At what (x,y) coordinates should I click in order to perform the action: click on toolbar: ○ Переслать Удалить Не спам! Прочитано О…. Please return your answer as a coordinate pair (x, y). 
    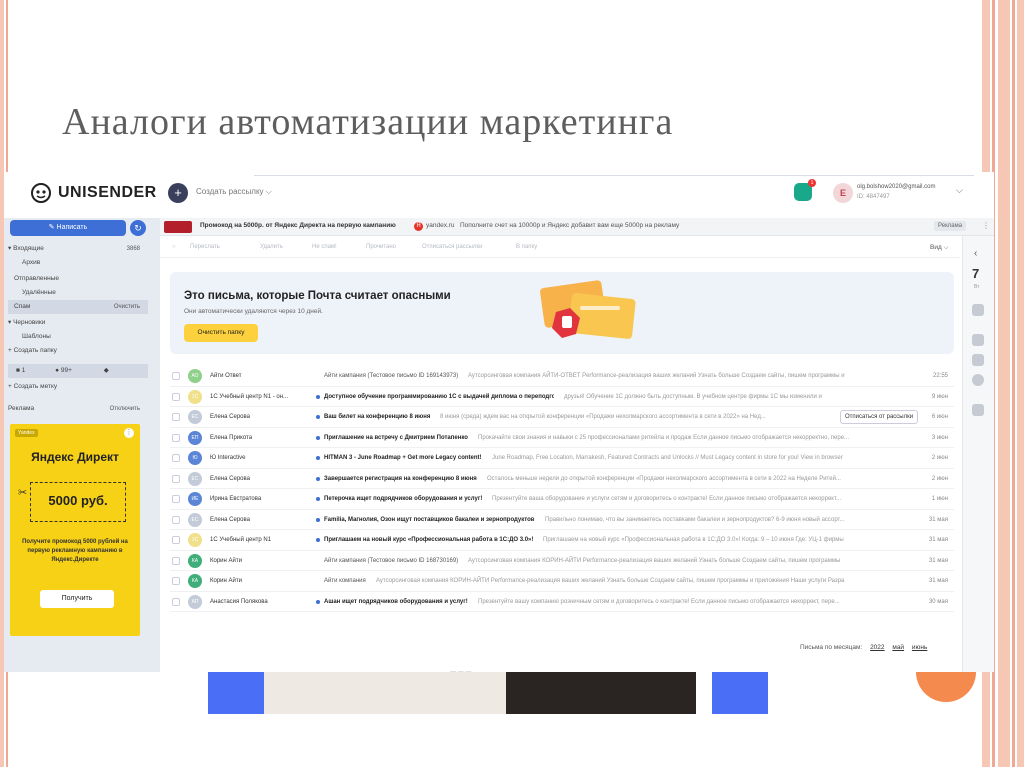
    Looking at the image, I should click on (560, 249).